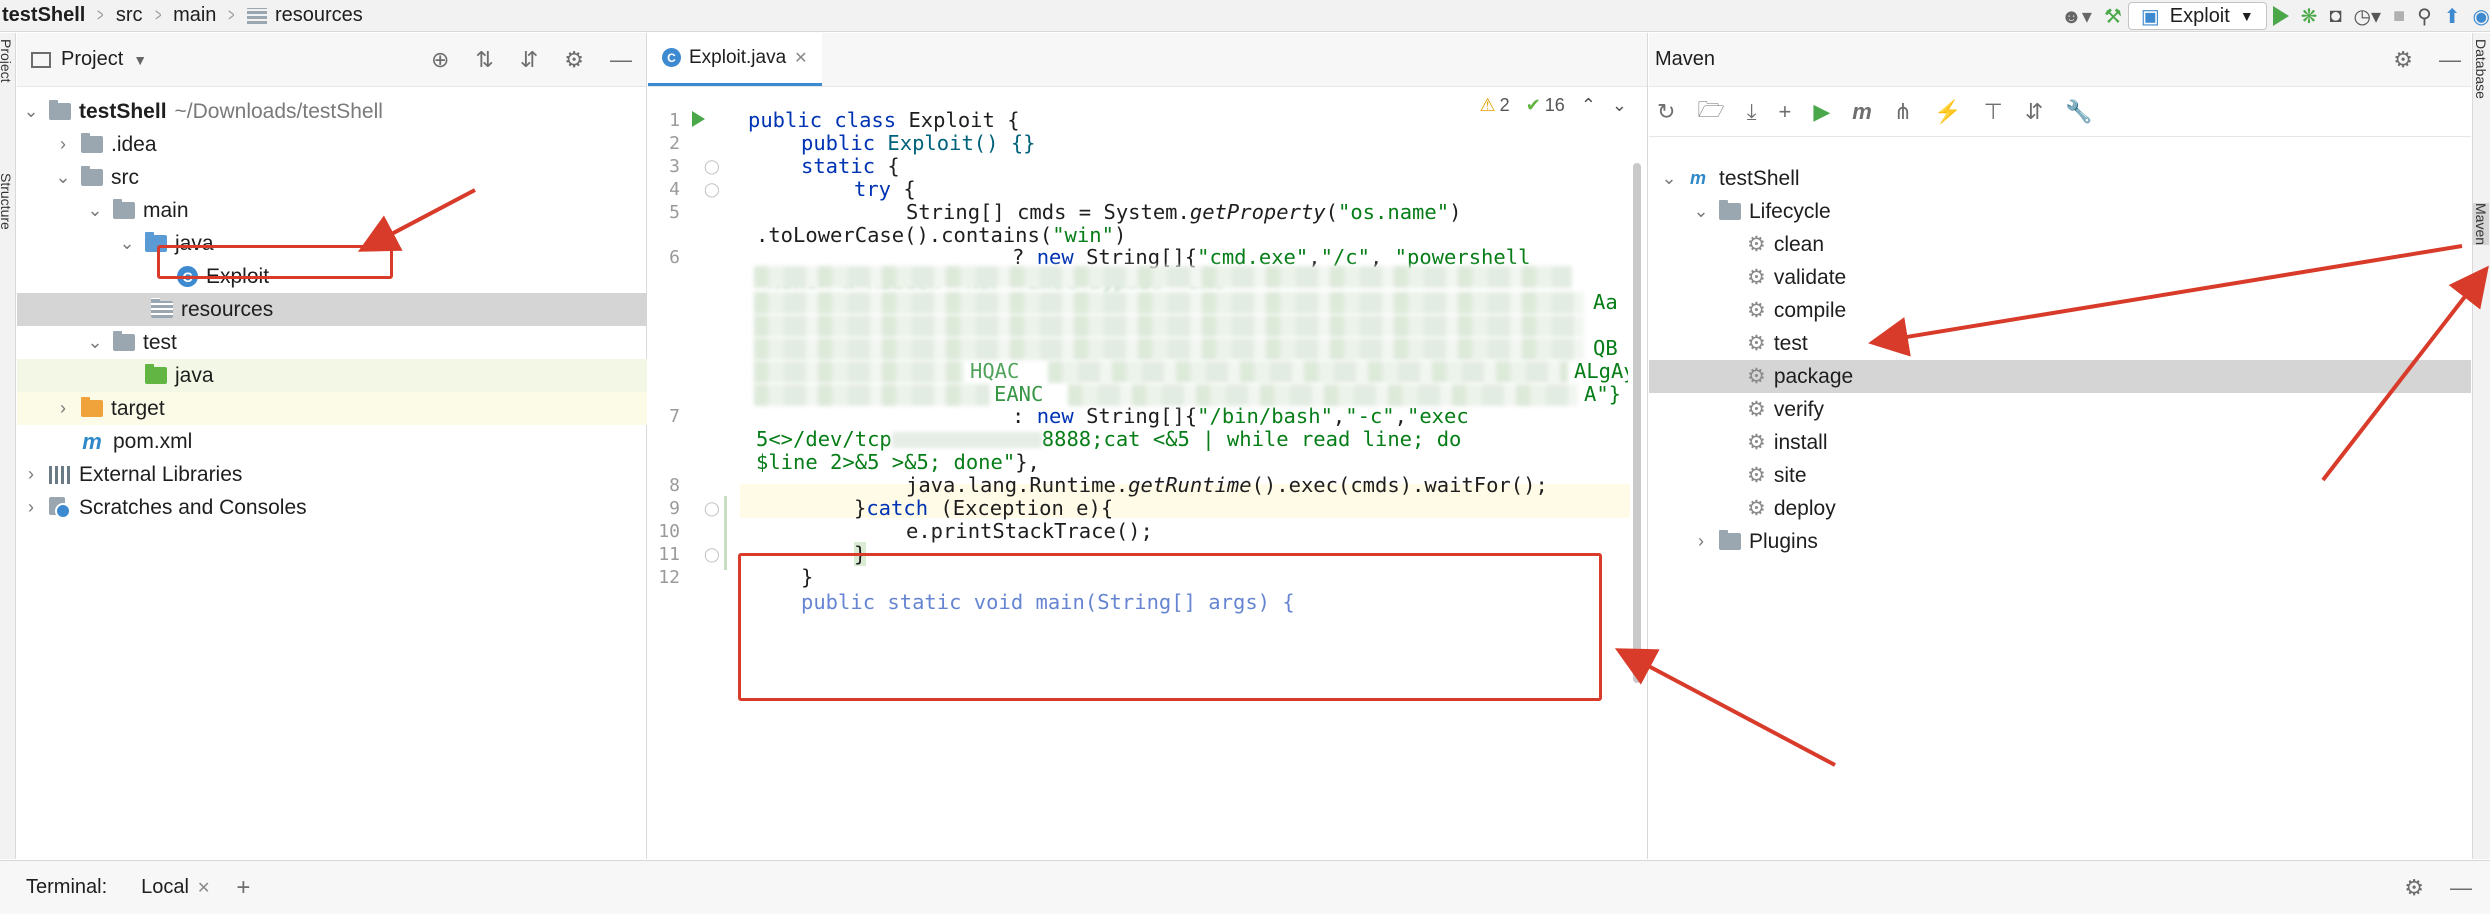 The height and width of the screenshot is (914, 2490). What do you see at coordinates (2481, 69) in the screenshot?
I see `side-tab-database: Database` at bounding box center [2481, 69].